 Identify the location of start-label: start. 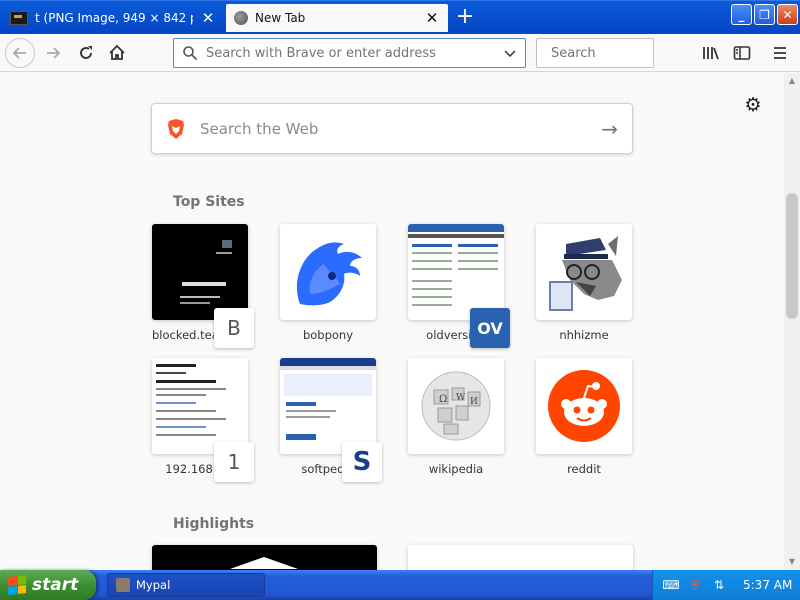
(55, 585).